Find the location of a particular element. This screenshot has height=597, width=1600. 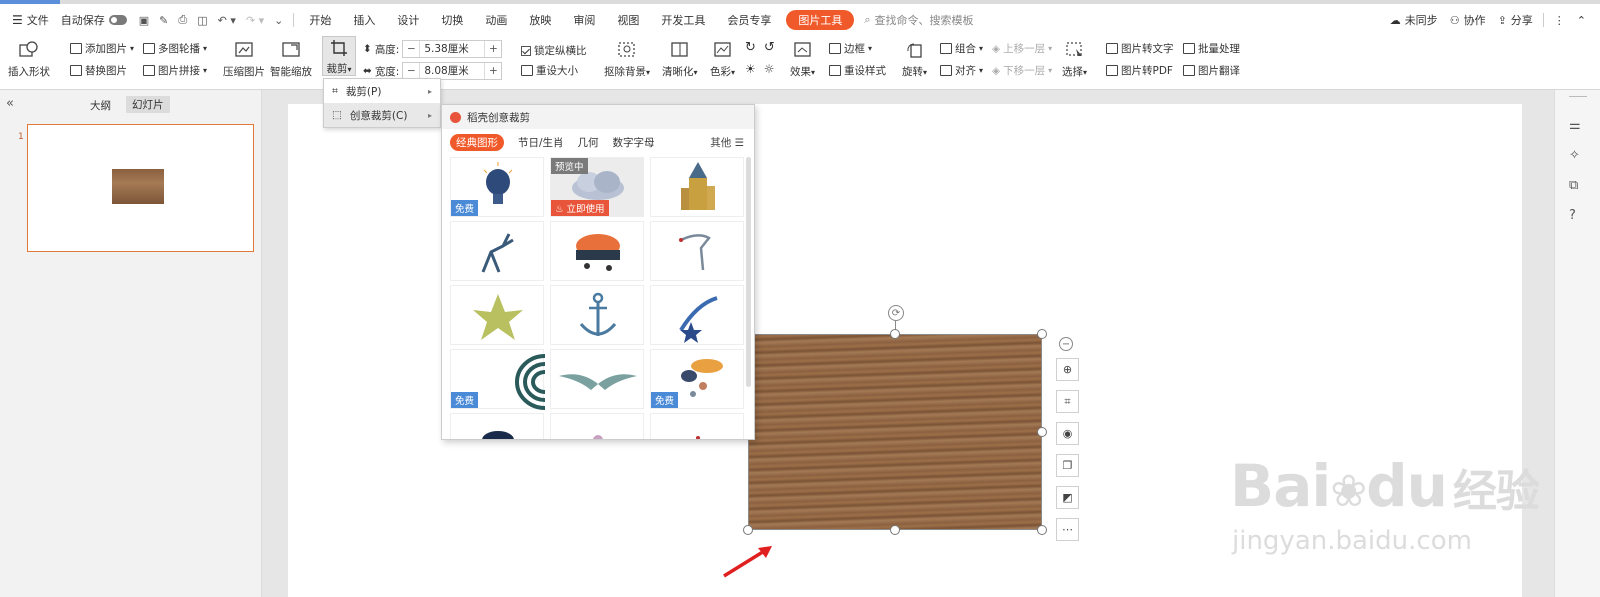

help-icon: ? is located at coordinates (1572, 215).